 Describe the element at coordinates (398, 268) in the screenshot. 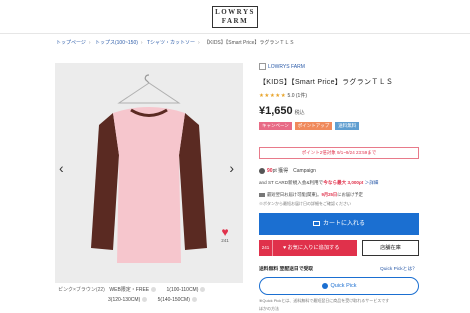

I see `quick-pick-help-link: Quick Pickとは？` at that location.